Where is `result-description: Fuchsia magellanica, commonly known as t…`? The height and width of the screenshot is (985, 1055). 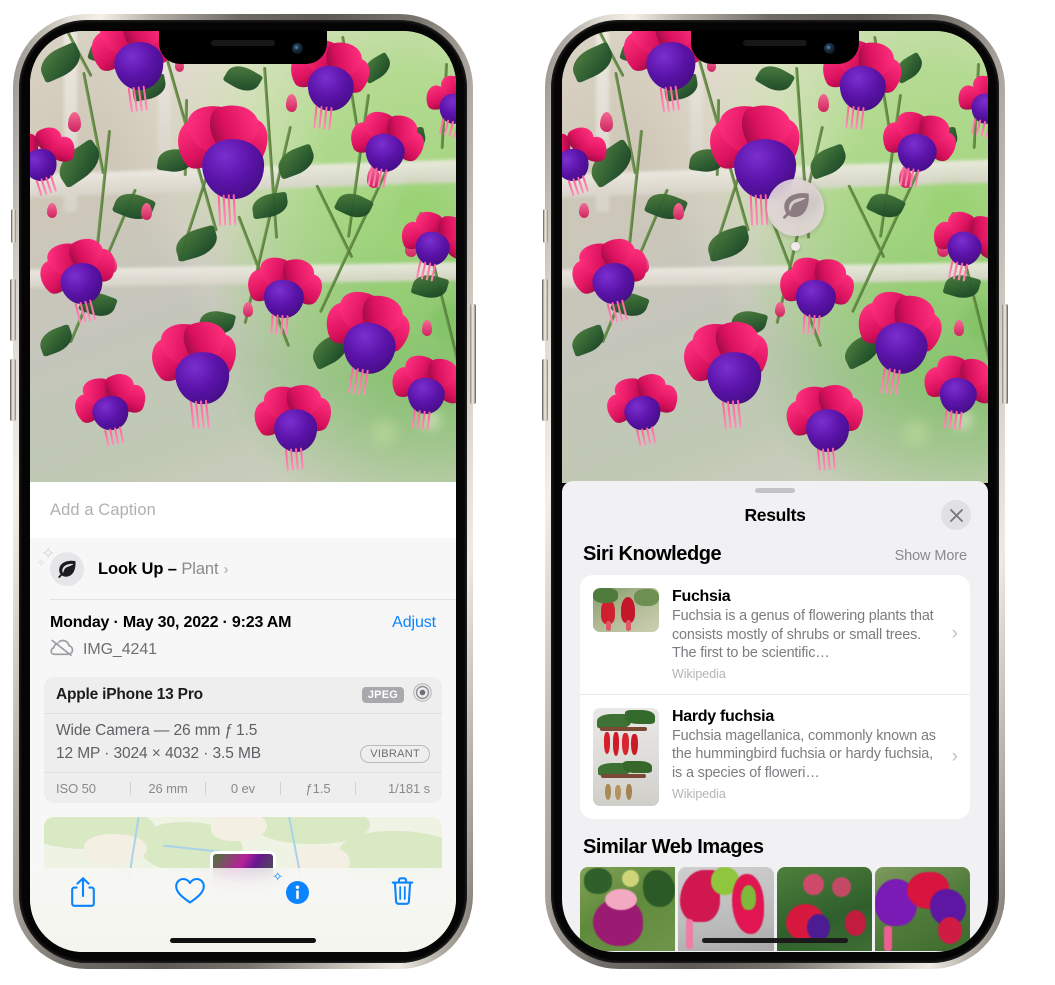
result-description: Fuchsia magellanica, commonly known as t… is located at coordinates (804, 754).